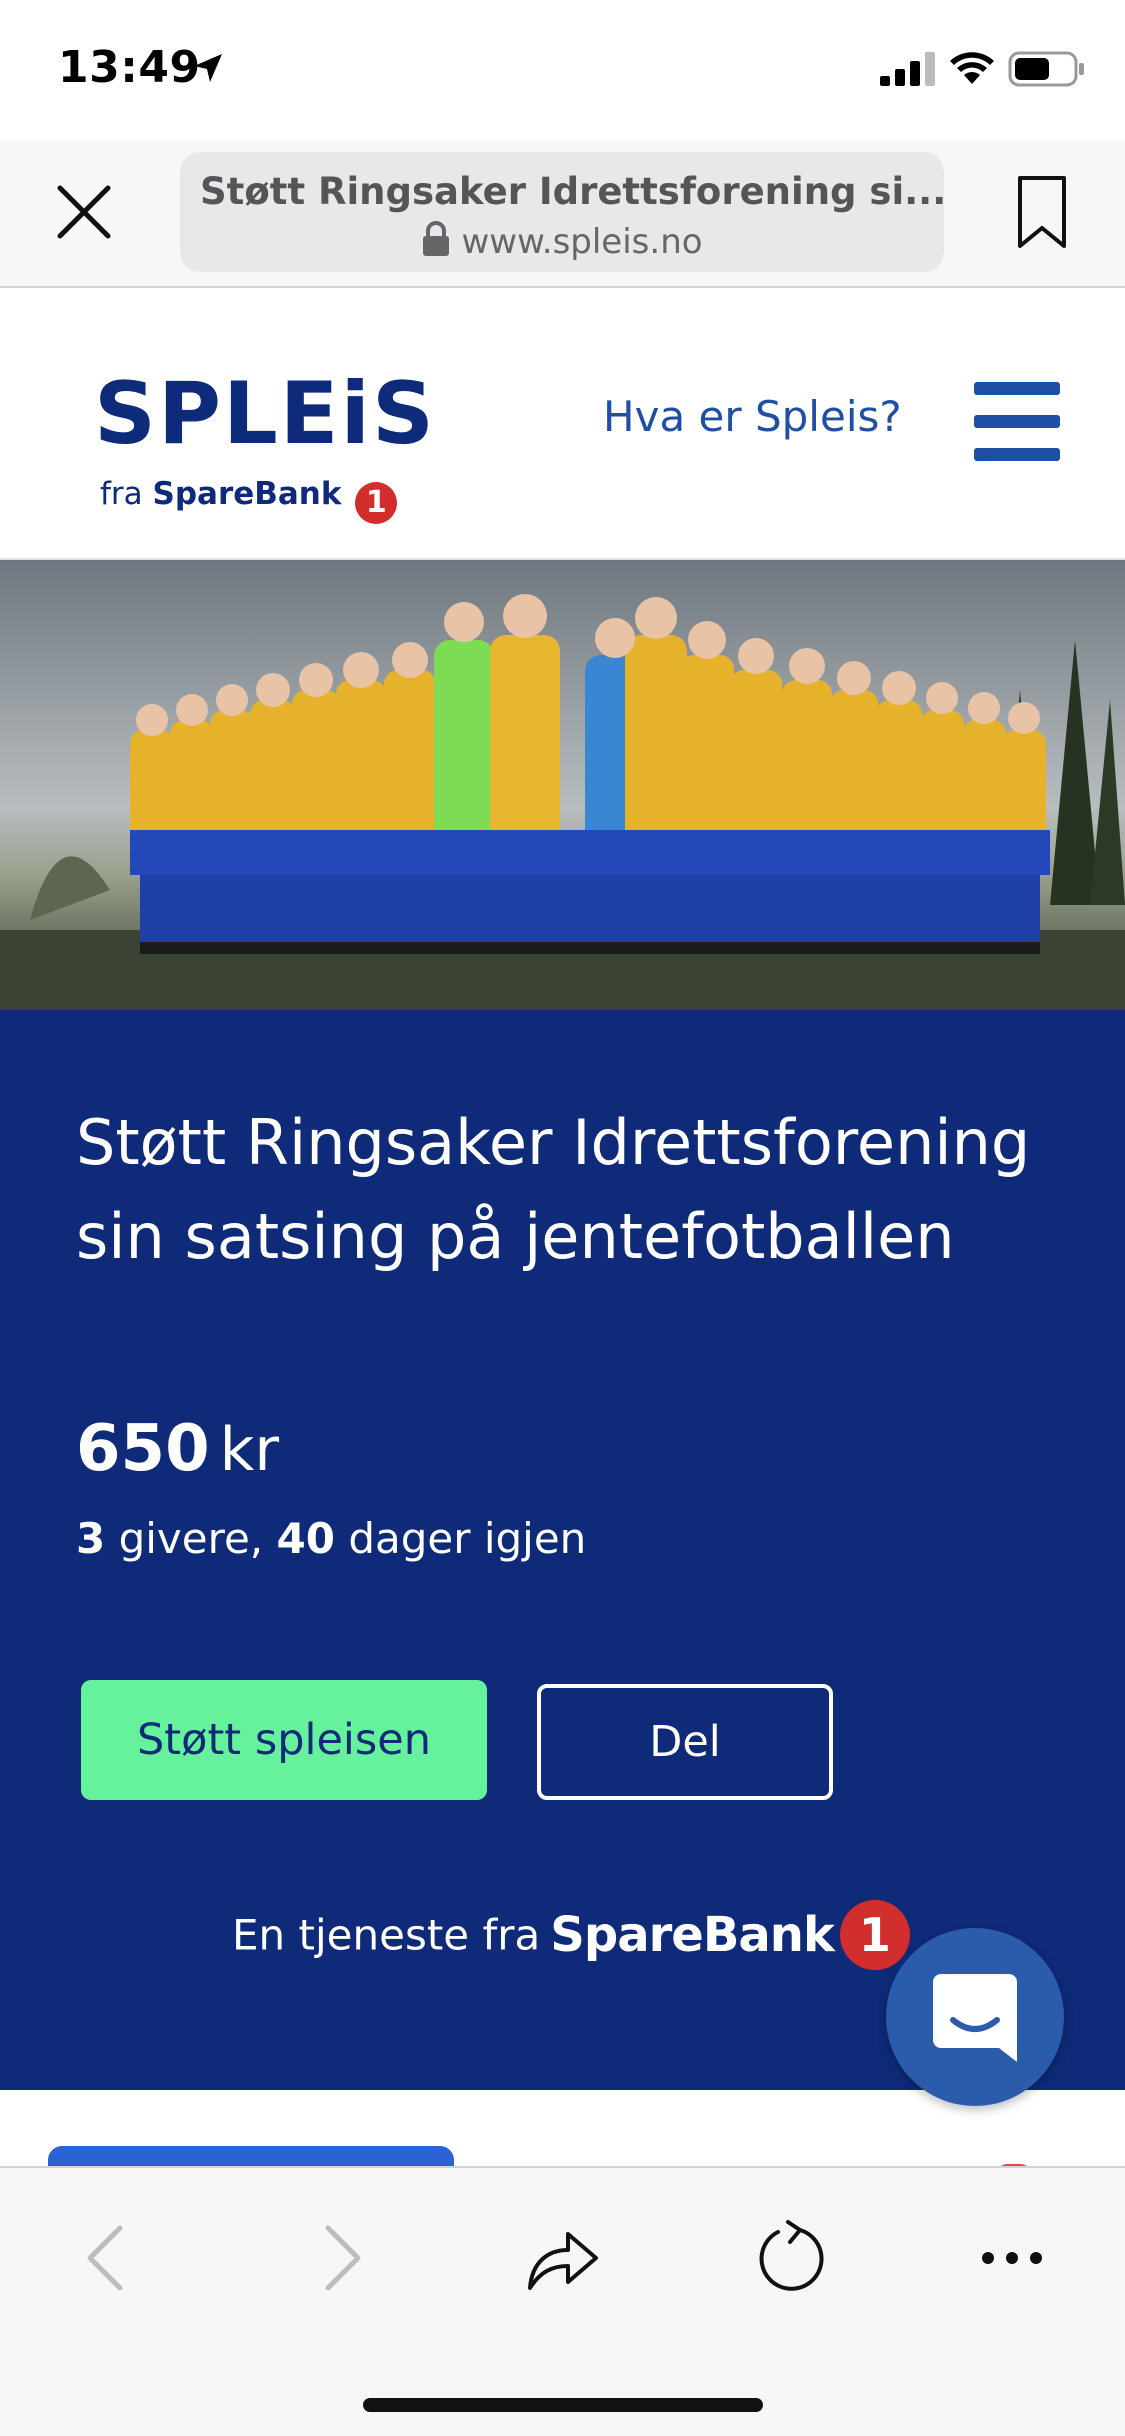  Describe the element at coordinates (1046, 69) in the screenshot. I see `battery-icon` at that location.